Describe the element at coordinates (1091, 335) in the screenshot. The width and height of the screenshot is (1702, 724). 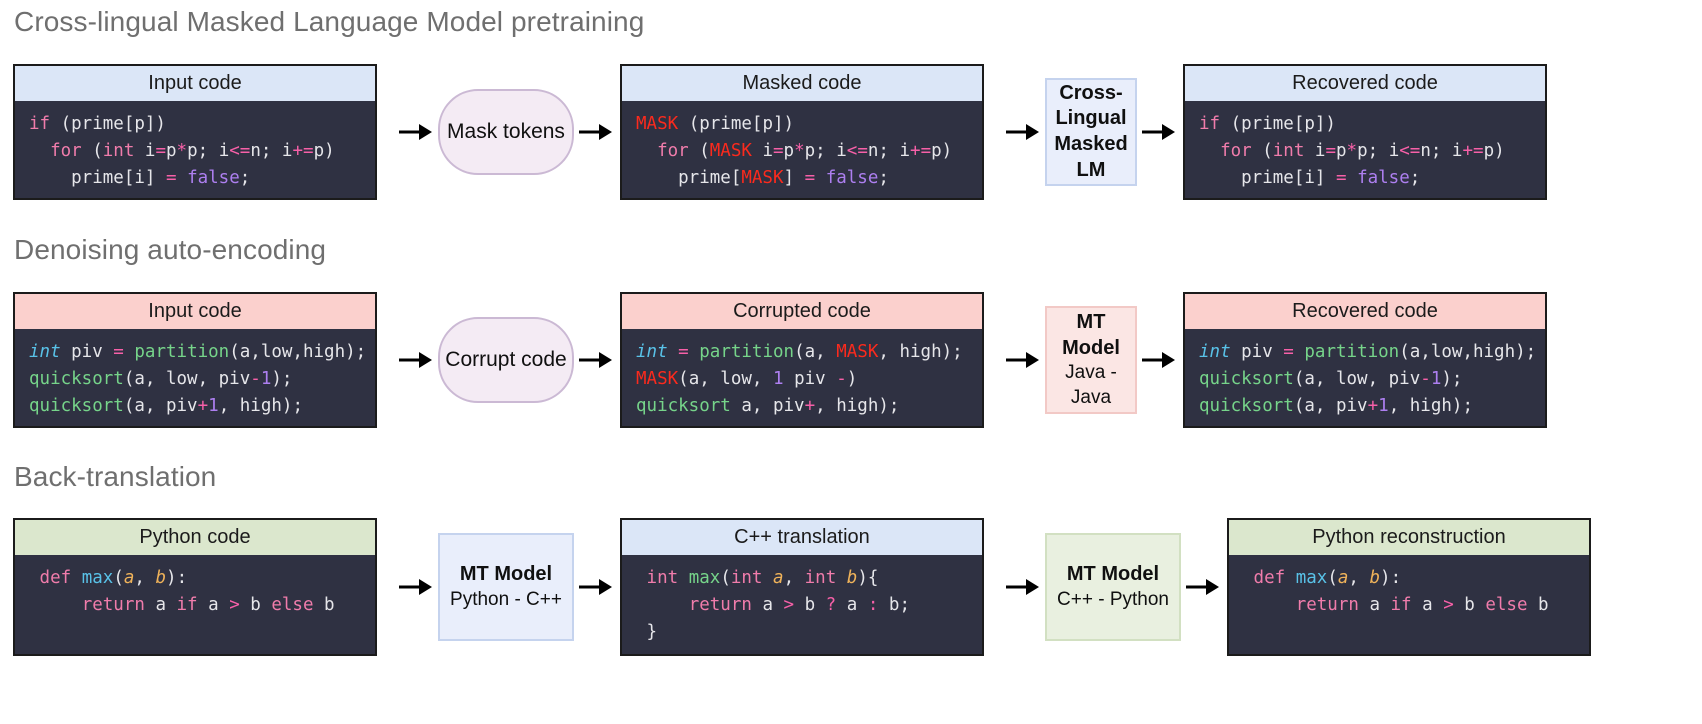
I see `process-mt-model-java-java-line1: MT Model` at that location.